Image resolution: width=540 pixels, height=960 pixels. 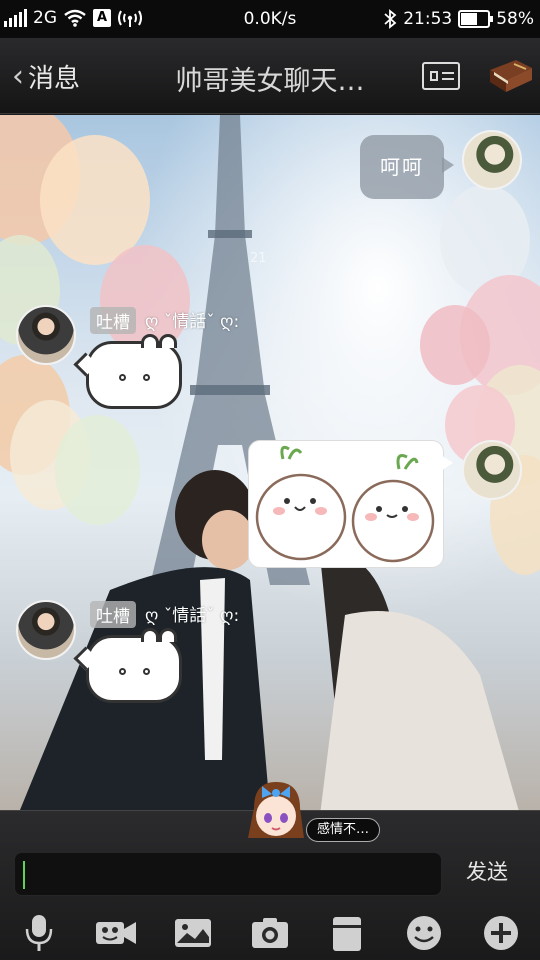 I want to click on message-bubble: 呵呵, so click(x=407, y=167).